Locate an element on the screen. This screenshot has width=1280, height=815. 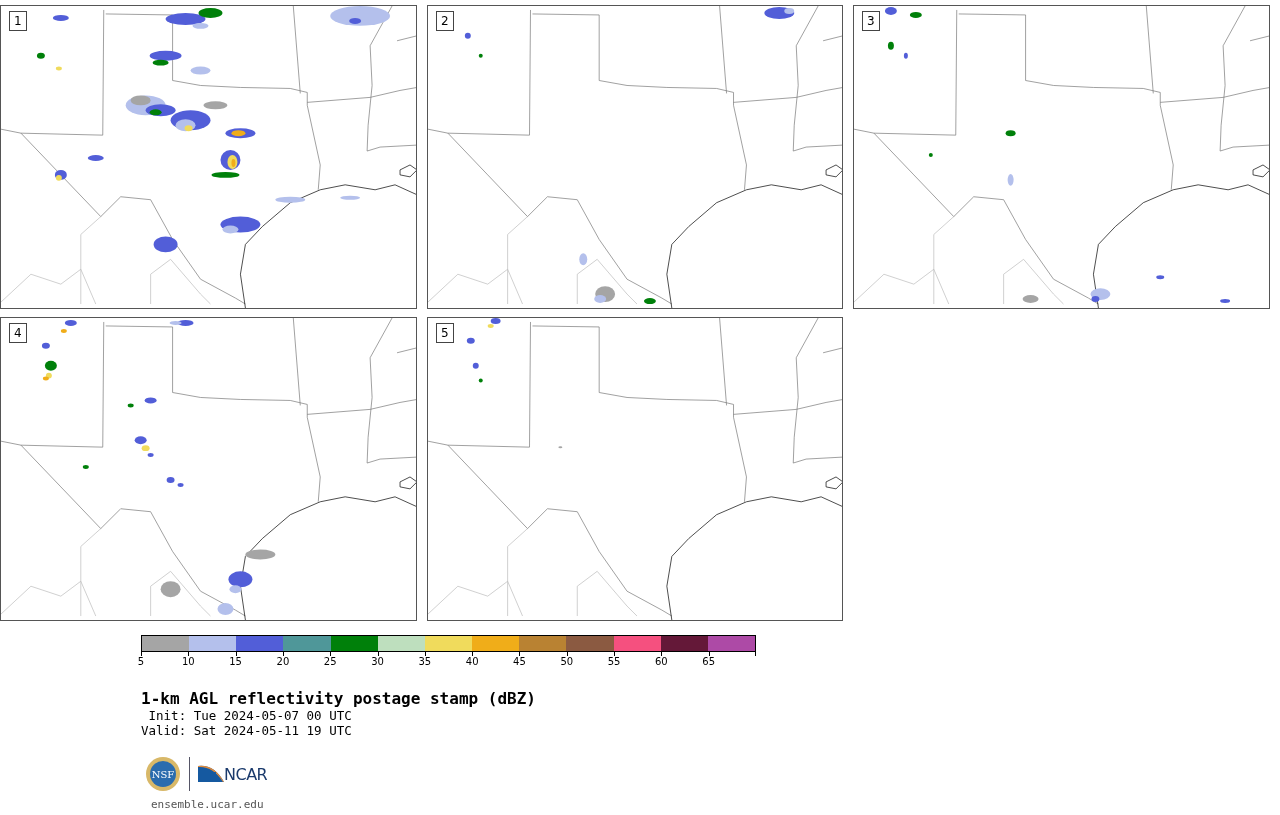
init-time: Init: Tue 2024-05-07 00 UTC is located at coordinates (250, 715).